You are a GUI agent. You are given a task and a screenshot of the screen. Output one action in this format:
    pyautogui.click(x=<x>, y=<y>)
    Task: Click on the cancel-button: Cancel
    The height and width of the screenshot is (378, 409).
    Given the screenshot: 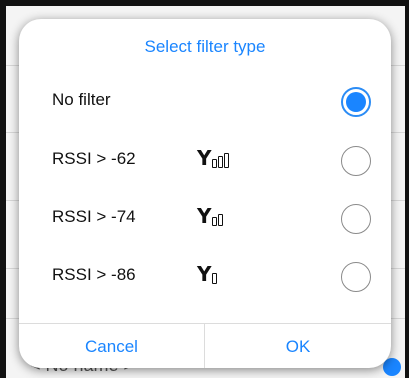 What is the action you would take?
    pyautogui.click(x=112, y=346)
    